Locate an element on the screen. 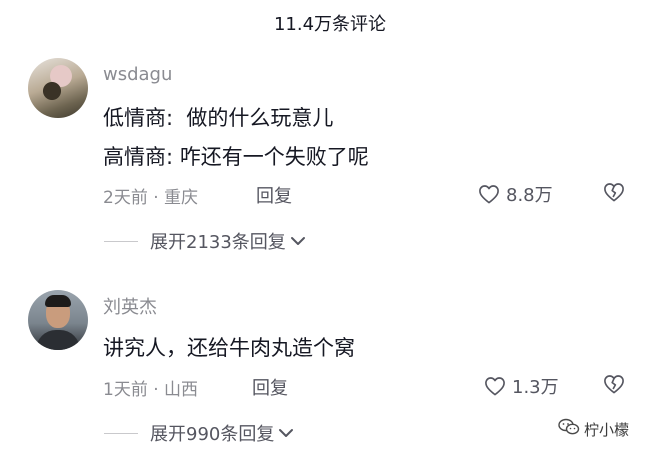  expand-replies-button: 展开990条回复 is located at coordinates (199, 433).